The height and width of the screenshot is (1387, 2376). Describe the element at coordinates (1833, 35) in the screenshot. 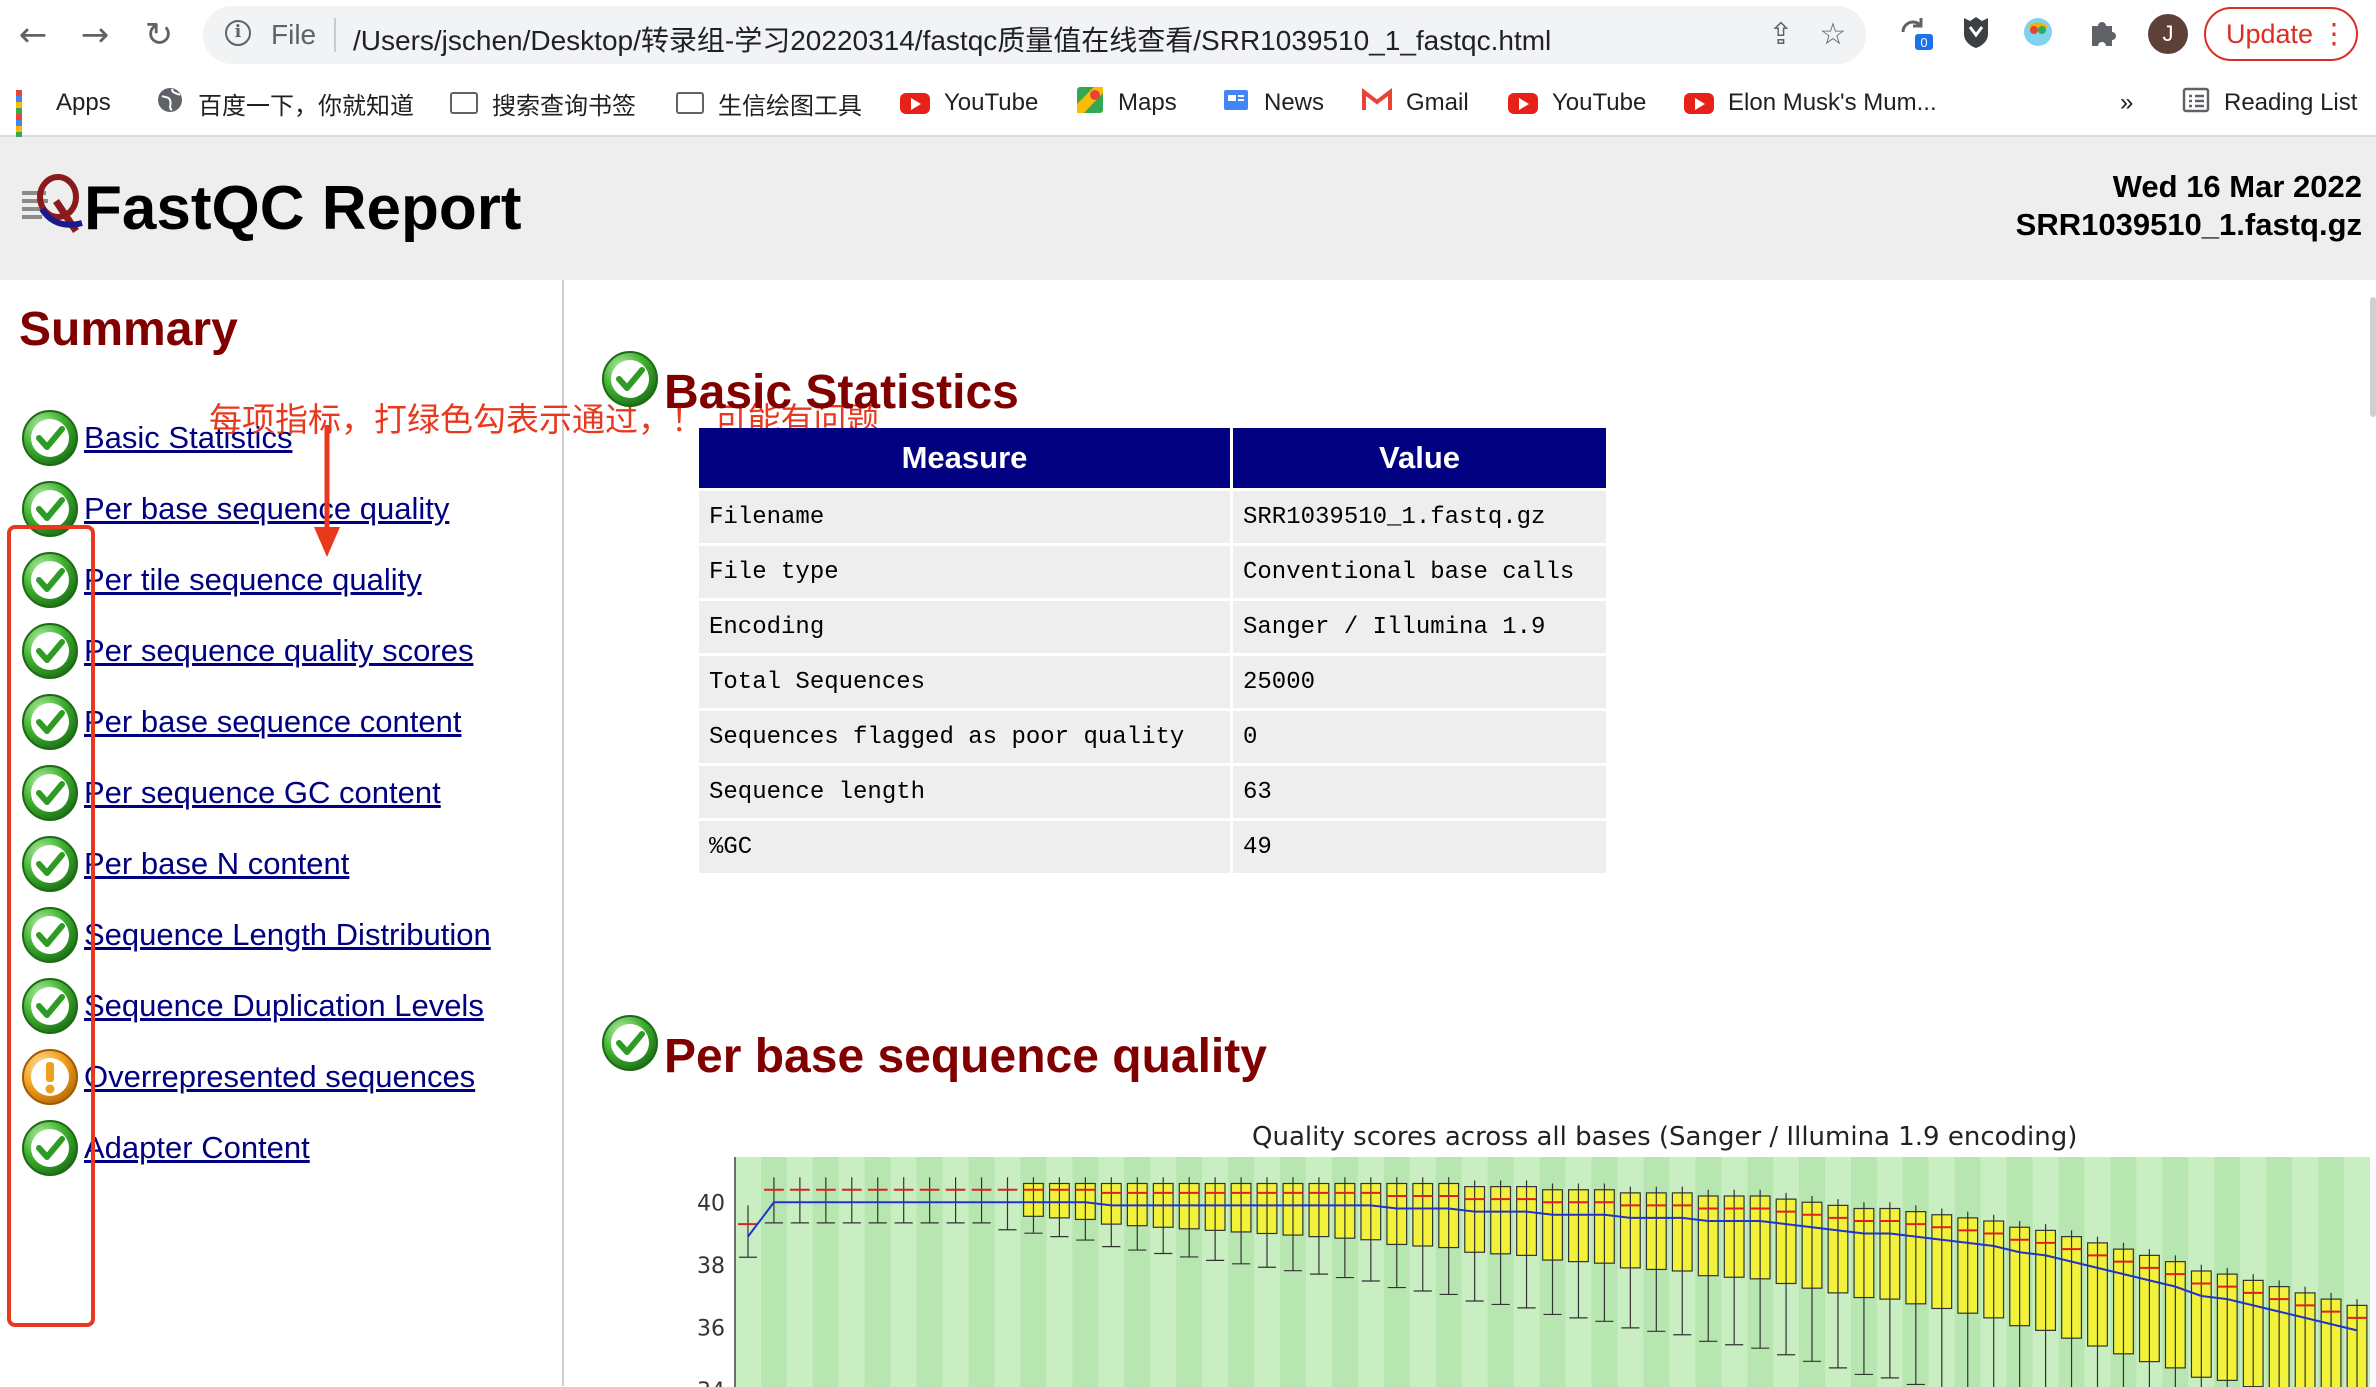

I see `bookmark-star-icon: ☆` at that location.